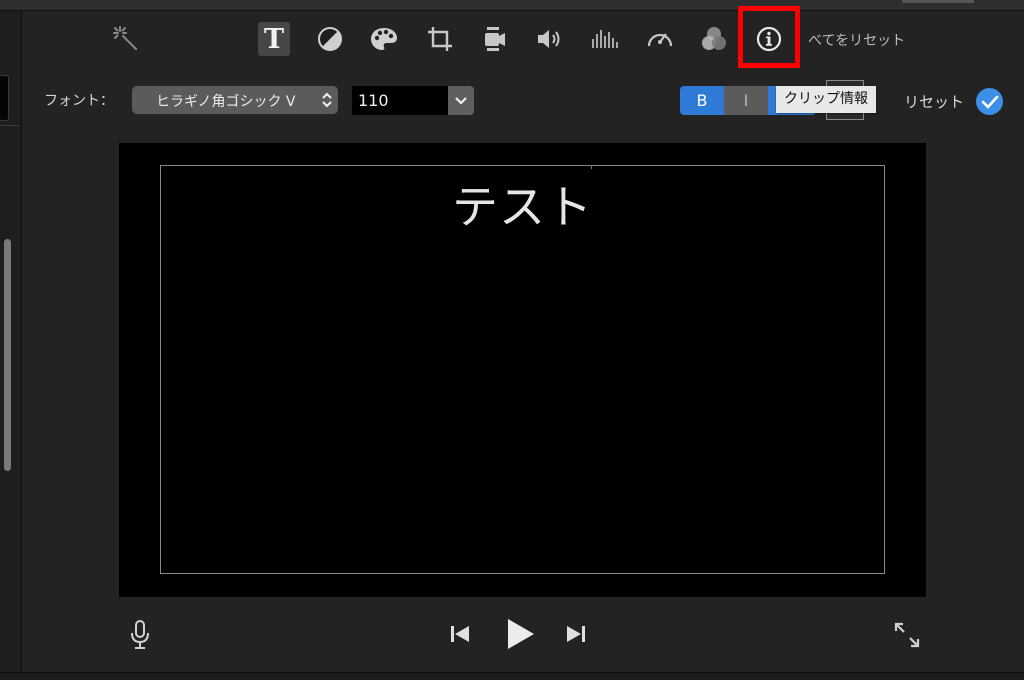  What do you see at coordinates (512, 5) in the screenshot?
I see `top-edge` at bounding box center [512, 5].